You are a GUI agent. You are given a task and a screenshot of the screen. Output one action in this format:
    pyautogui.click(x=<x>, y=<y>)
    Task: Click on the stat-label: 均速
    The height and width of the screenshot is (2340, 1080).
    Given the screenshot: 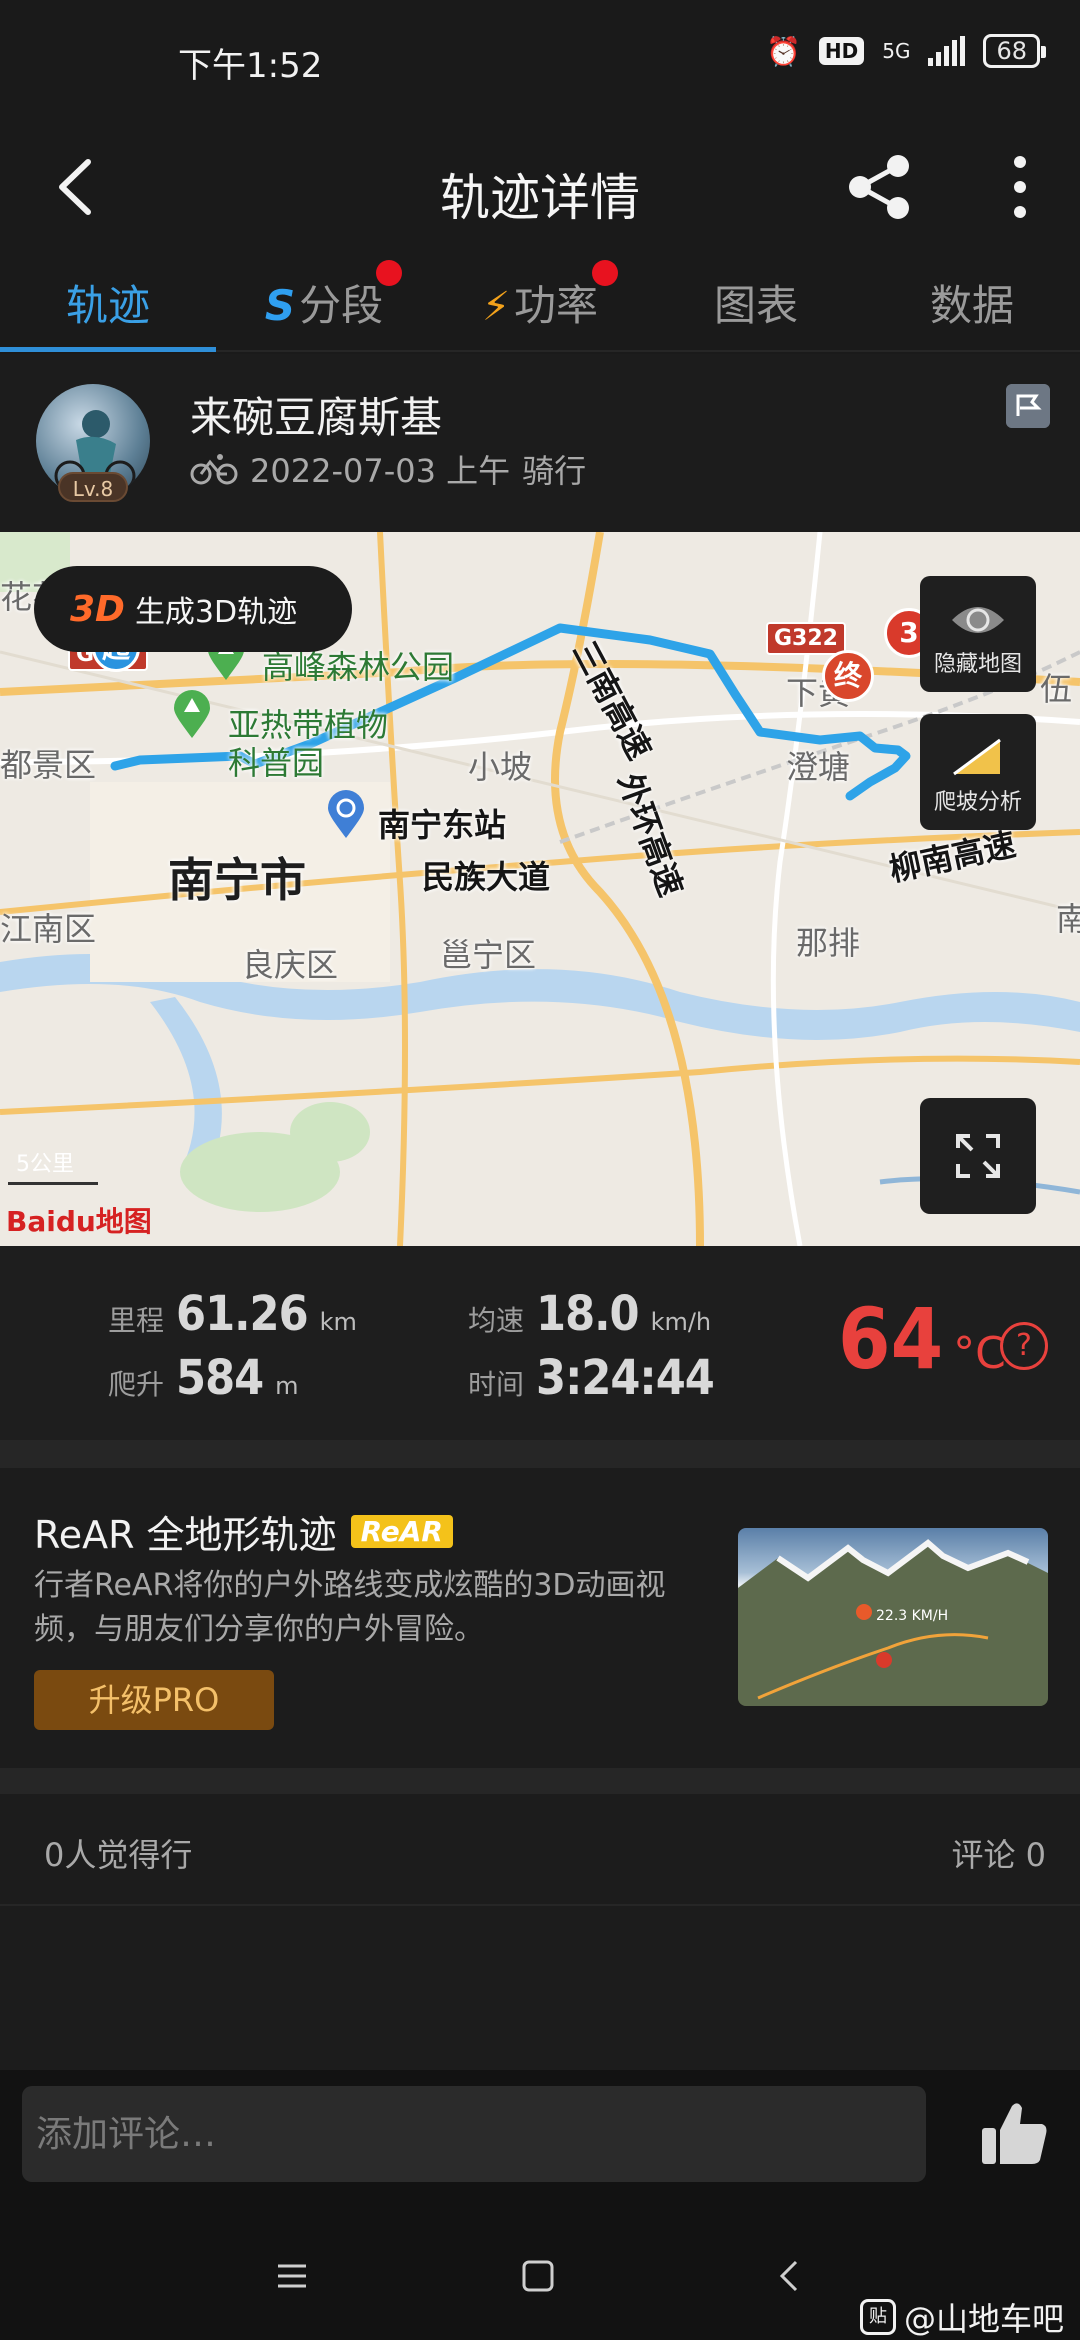 What is the action you would take?
    pyautogui.click(x=496, y=1320)
    